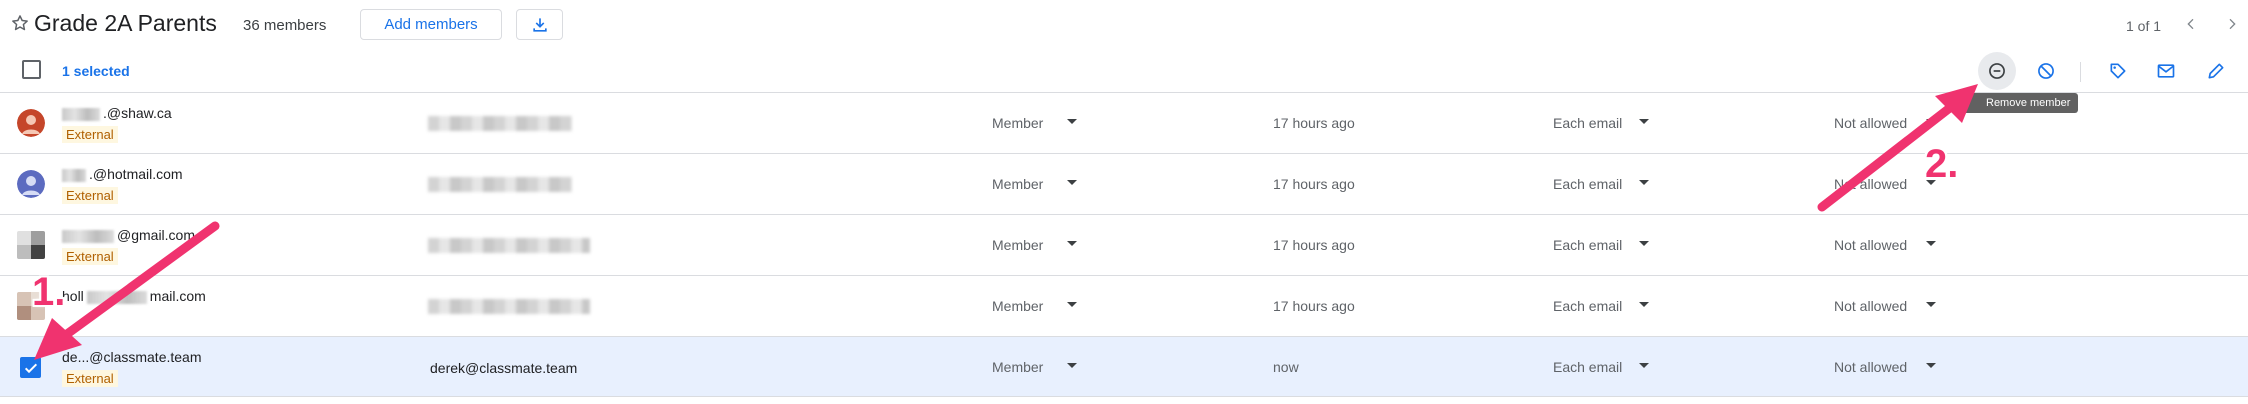 The image size is (2248, 404). I want to click on select-all-checkbox, so click(31, 69).